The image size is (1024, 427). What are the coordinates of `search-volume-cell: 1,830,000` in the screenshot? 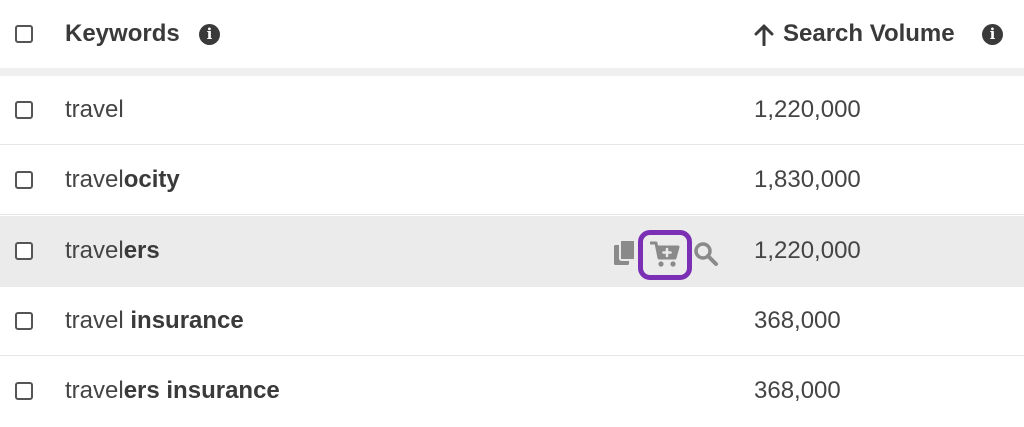 It's located at (807, 179).